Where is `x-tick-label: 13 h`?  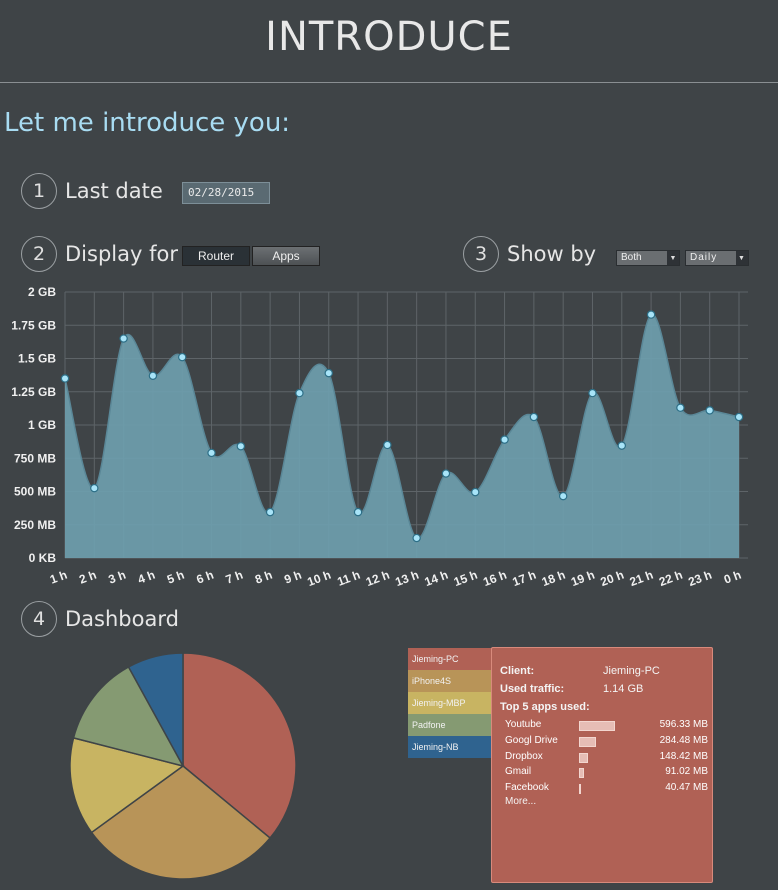 x-tick-label: 13 h is located at coordinates (406, 578).